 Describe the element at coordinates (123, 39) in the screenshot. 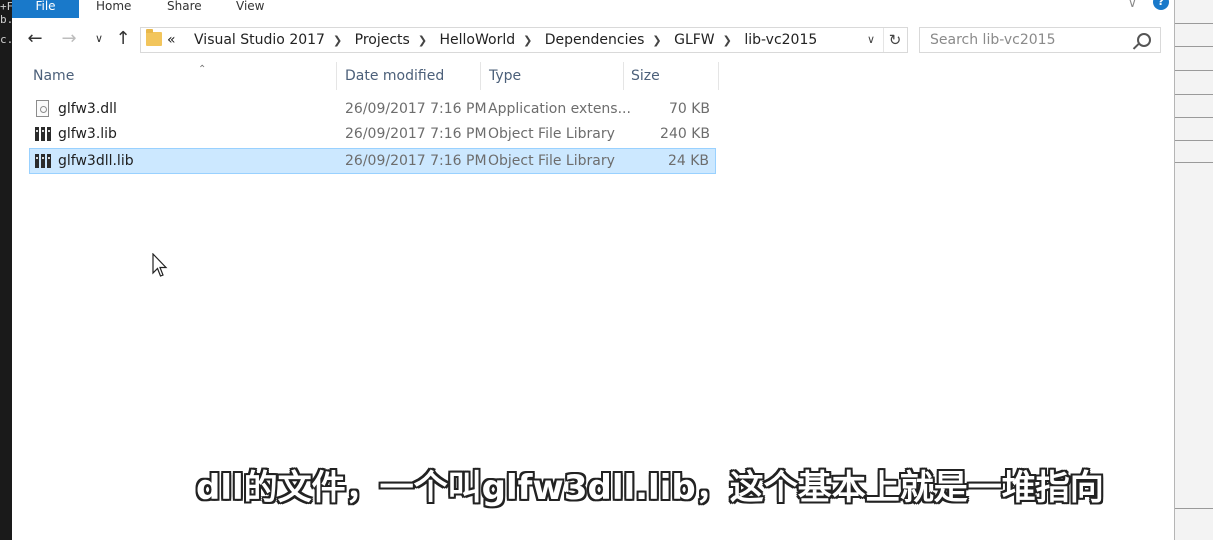

I see `arrow-up-icon: ↑` at that location.